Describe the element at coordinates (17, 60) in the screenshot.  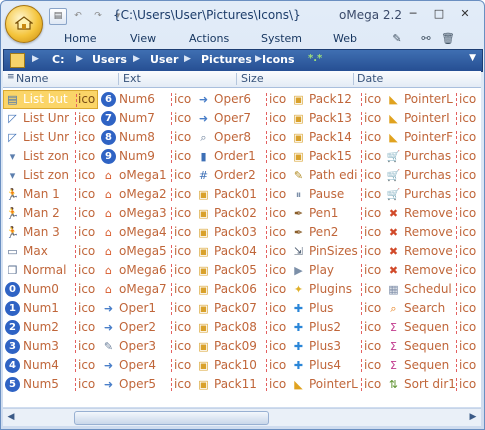
I see `folder-edit-icon` at that location.